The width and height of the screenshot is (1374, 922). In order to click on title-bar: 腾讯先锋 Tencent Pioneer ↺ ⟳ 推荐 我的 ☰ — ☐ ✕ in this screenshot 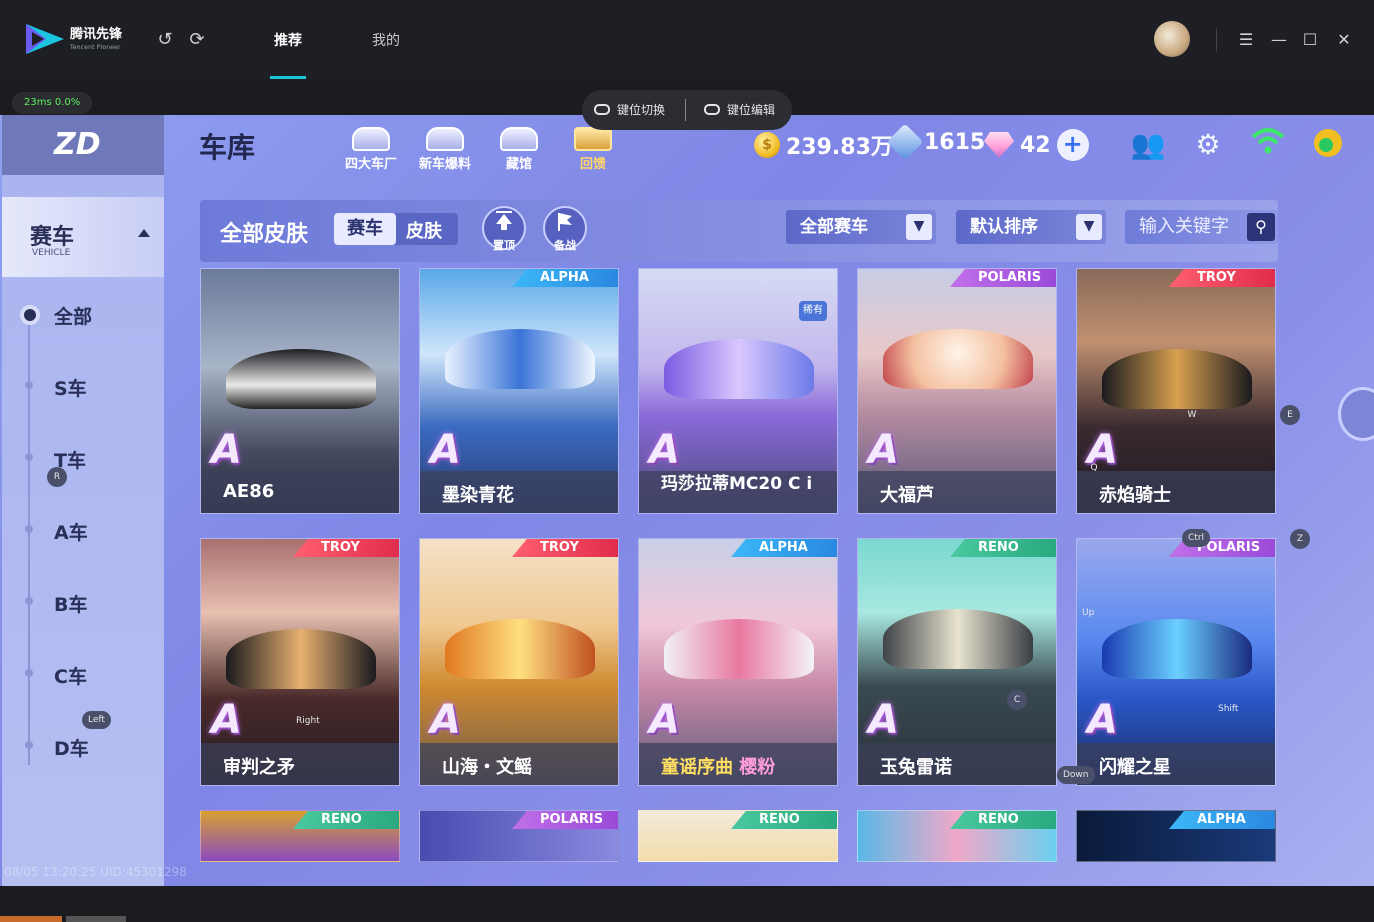, I will do `click(687, 40)`.